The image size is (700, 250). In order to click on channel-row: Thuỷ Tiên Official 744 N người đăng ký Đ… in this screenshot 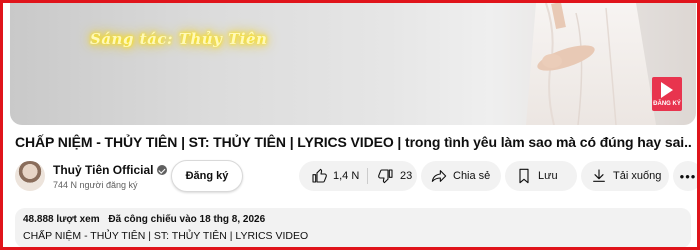, I will do `click(356, 177)`.